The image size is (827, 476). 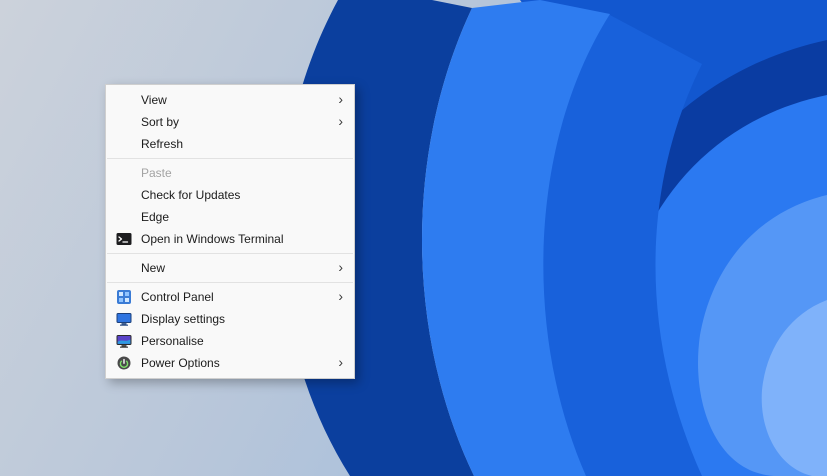 What do you see at coordinates (153, 268) in the screenshot?
I see `menu-item-label: New` at bounding box center [153, 268].